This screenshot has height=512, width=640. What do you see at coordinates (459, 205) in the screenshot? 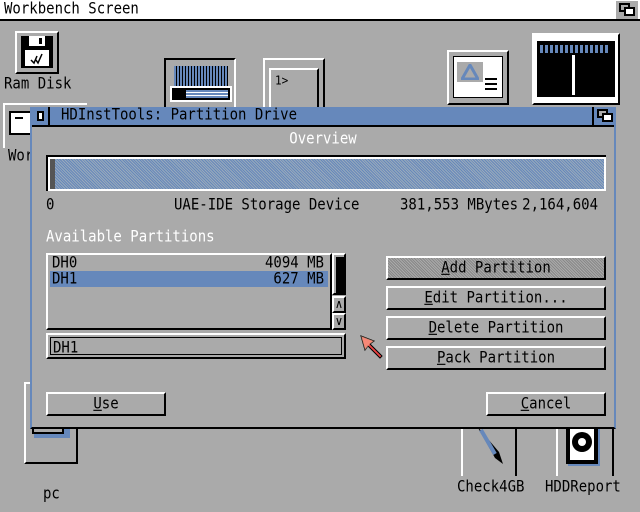
I see `device-capacity: 381,553 MBytes` at bounding box center [459, 205].